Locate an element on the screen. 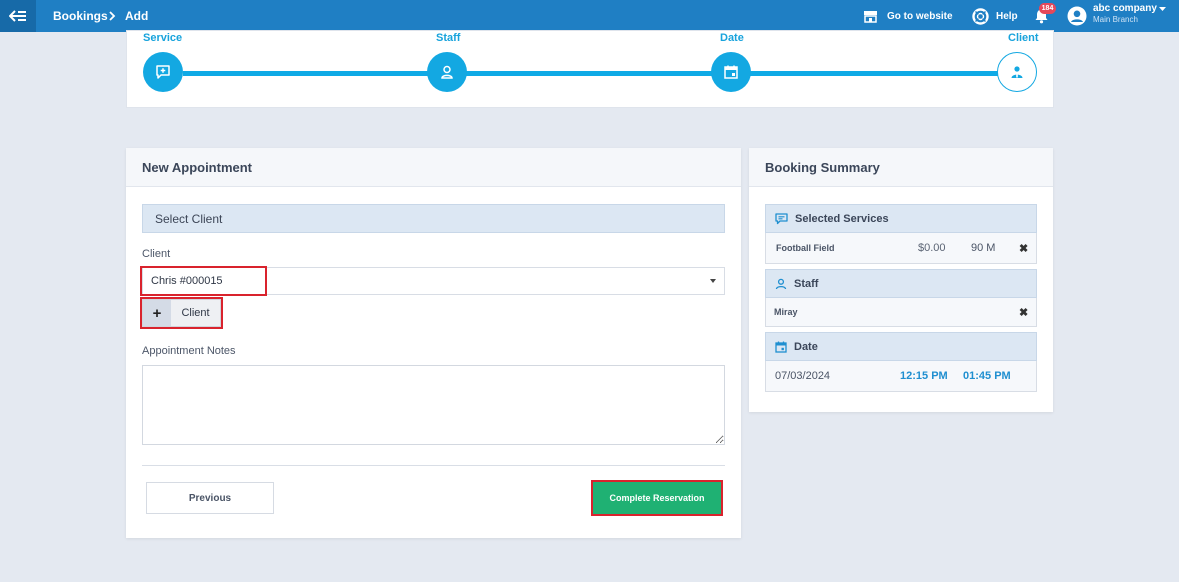 Image resolution: width=1179 pixels, height=582 pixels. user-avatar-icon is located at coordinates (1077, 16).